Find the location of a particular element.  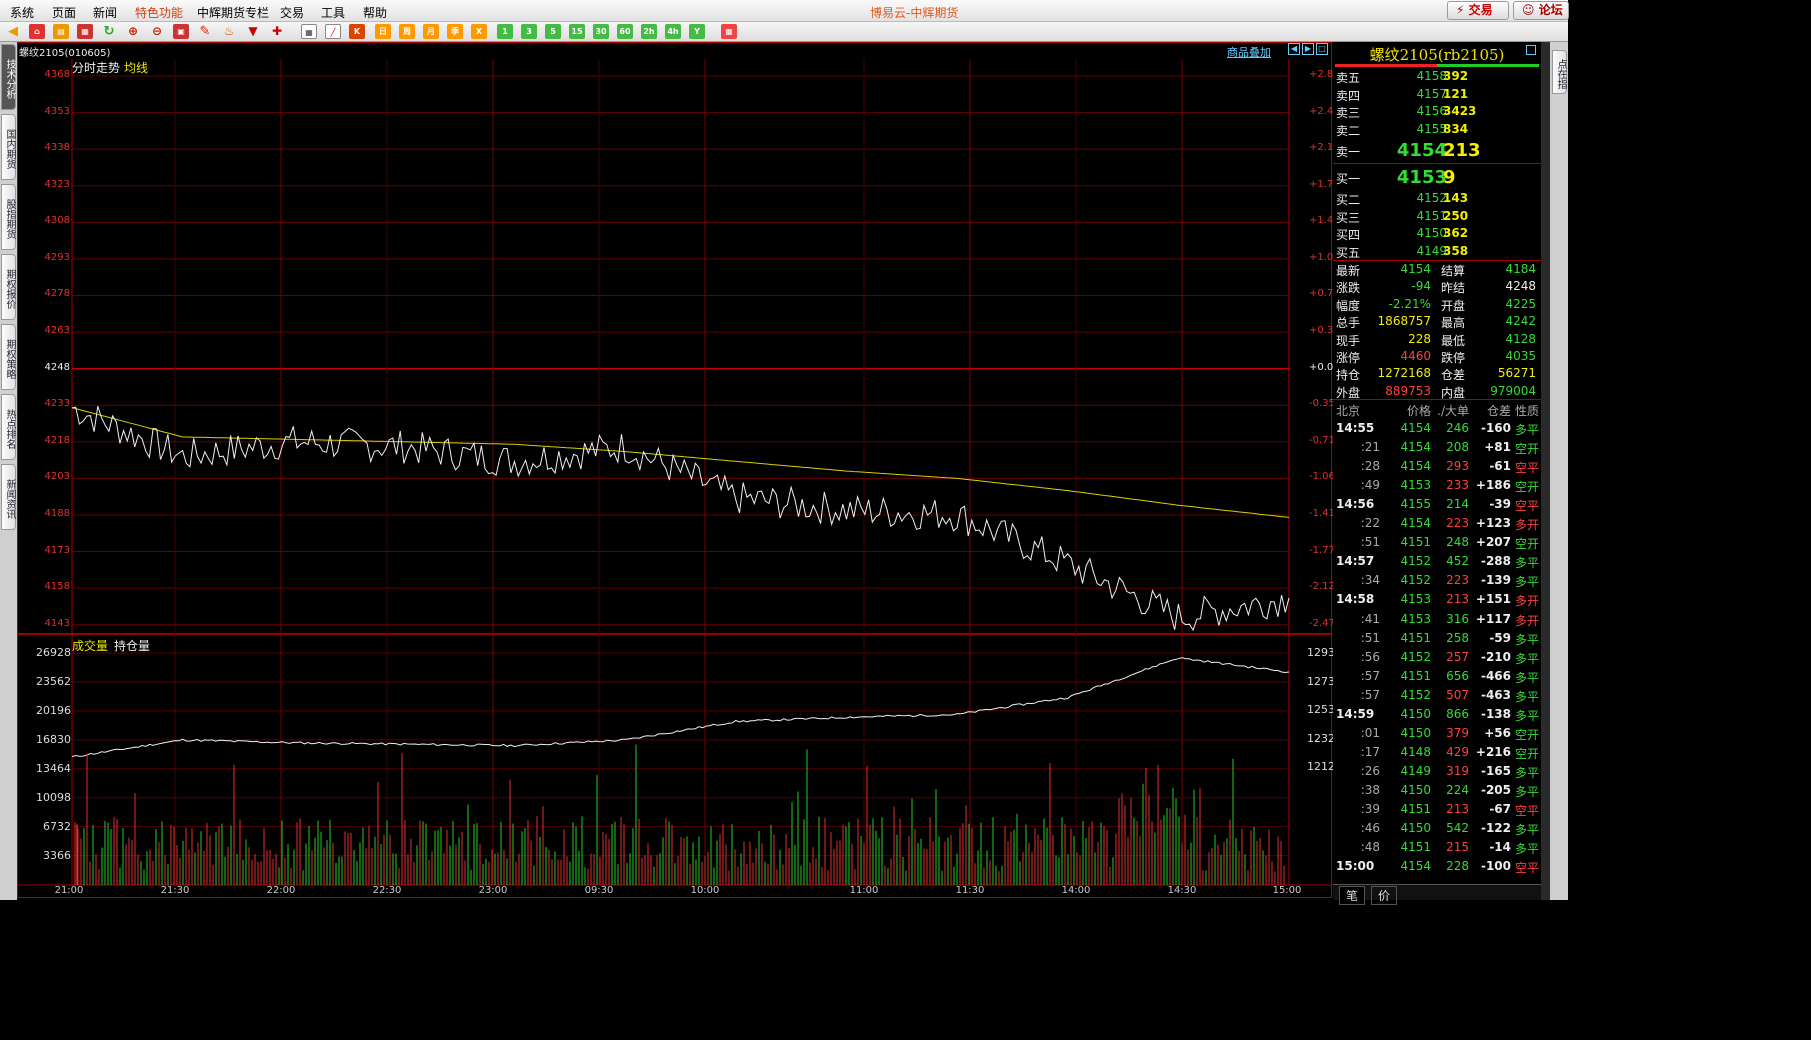

tick-time: :22 is located at coordinates (1370, 523).